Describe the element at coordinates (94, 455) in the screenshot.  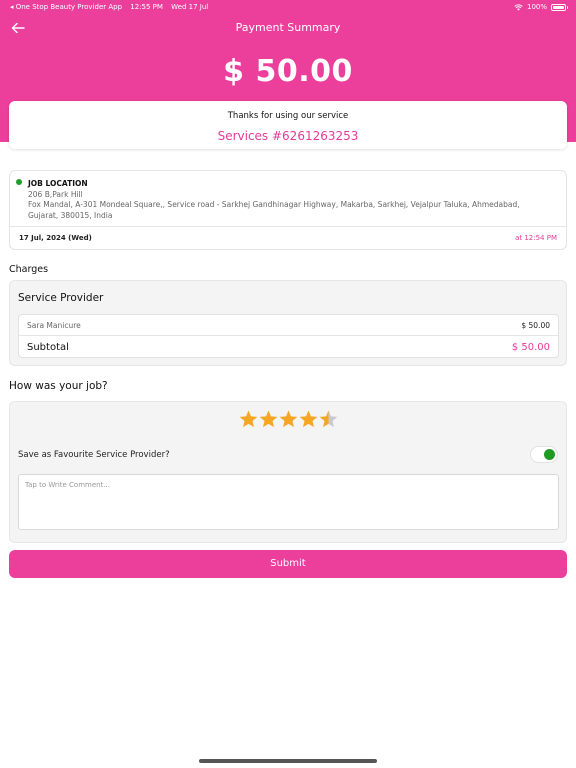
I see `favourite-label: Save as Favourite Service Provider?` at that location.